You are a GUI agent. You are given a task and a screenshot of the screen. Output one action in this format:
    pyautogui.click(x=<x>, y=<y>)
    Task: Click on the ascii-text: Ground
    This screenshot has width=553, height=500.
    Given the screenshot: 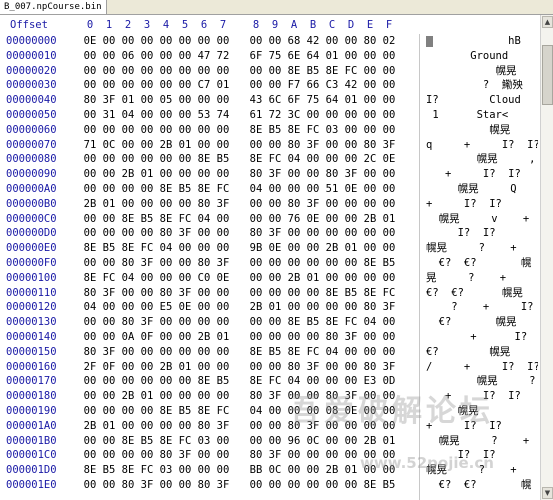 What is the action you would take?
    pyautogui.click(x=482, y=56)
    